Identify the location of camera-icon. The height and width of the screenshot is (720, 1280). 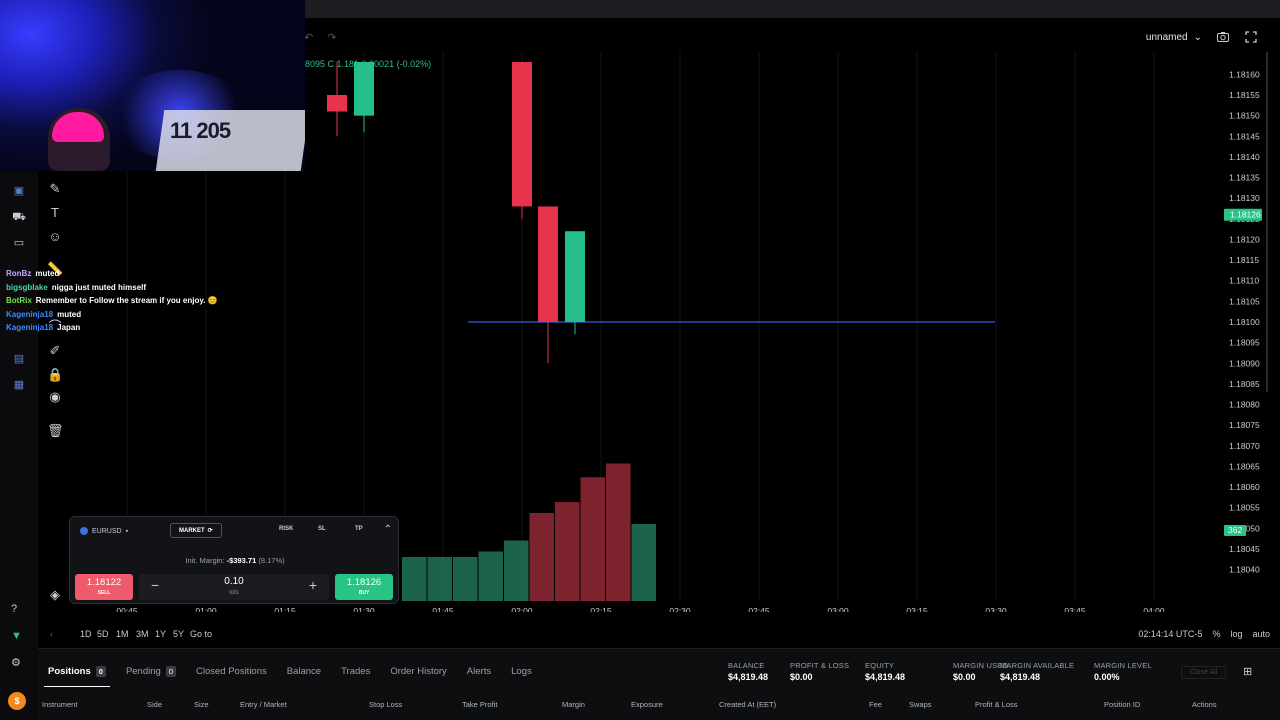
(1223, 37).